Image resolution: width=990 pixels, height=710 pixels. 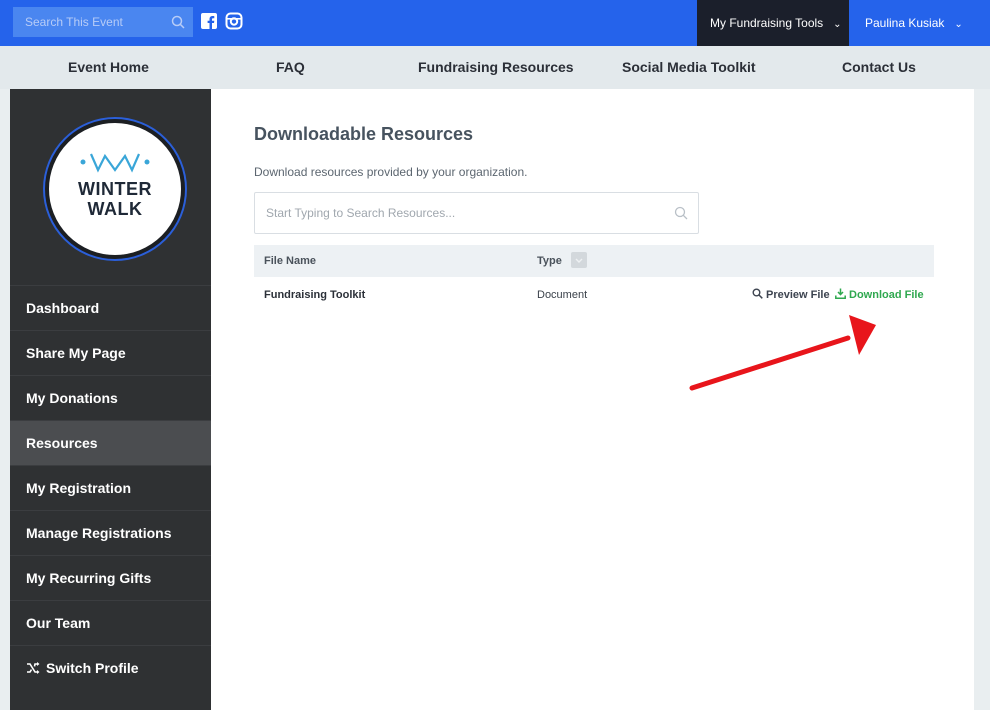 I want to click on preview-file-label: Preview File, so click(x=798, y=295).